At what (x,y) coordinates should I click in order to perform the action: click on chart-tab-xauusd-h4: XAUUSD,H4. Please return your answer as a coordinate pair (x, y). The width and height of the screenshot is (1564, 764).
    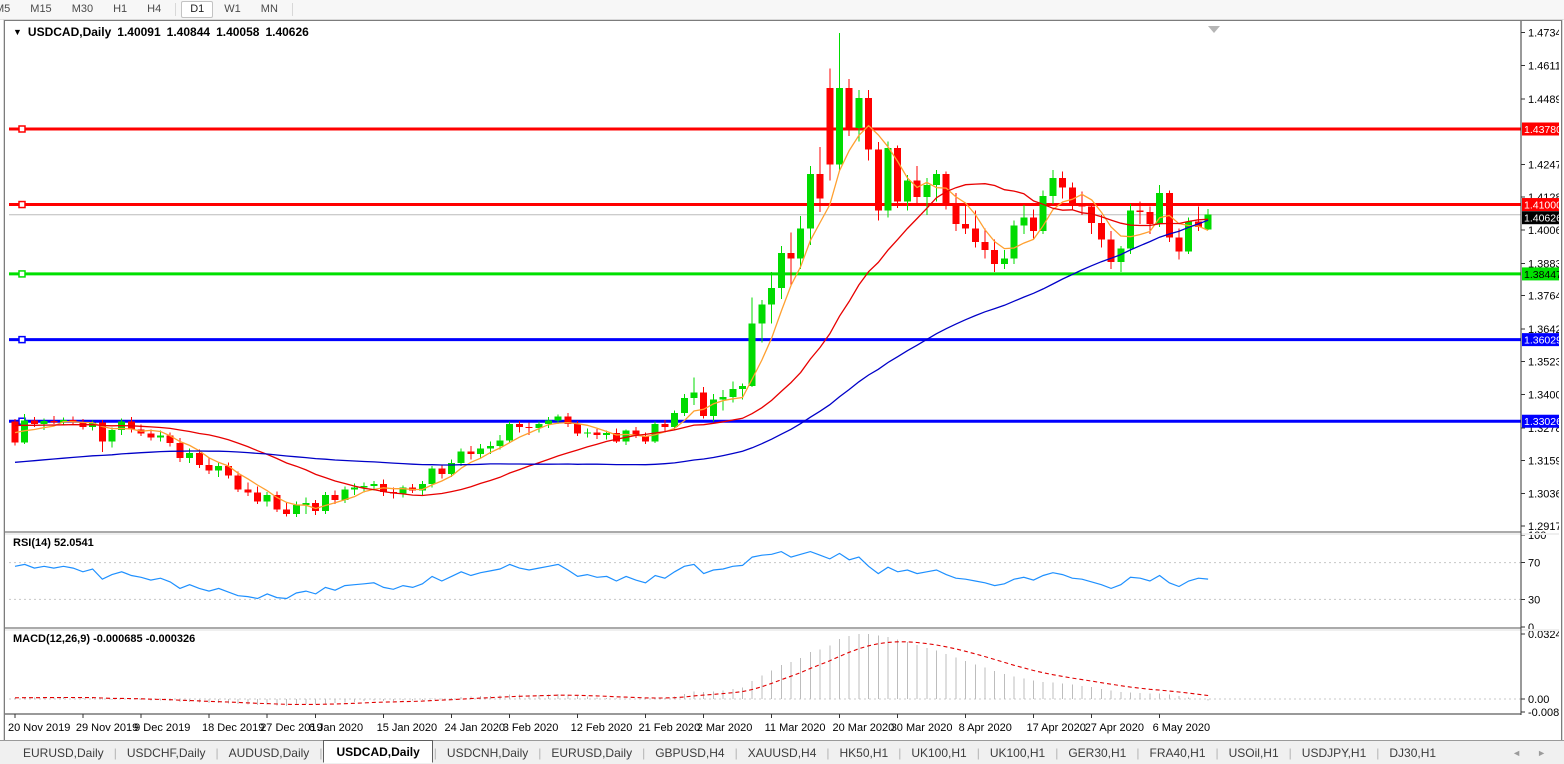
    Looking at the image, I should click on (782, 753).